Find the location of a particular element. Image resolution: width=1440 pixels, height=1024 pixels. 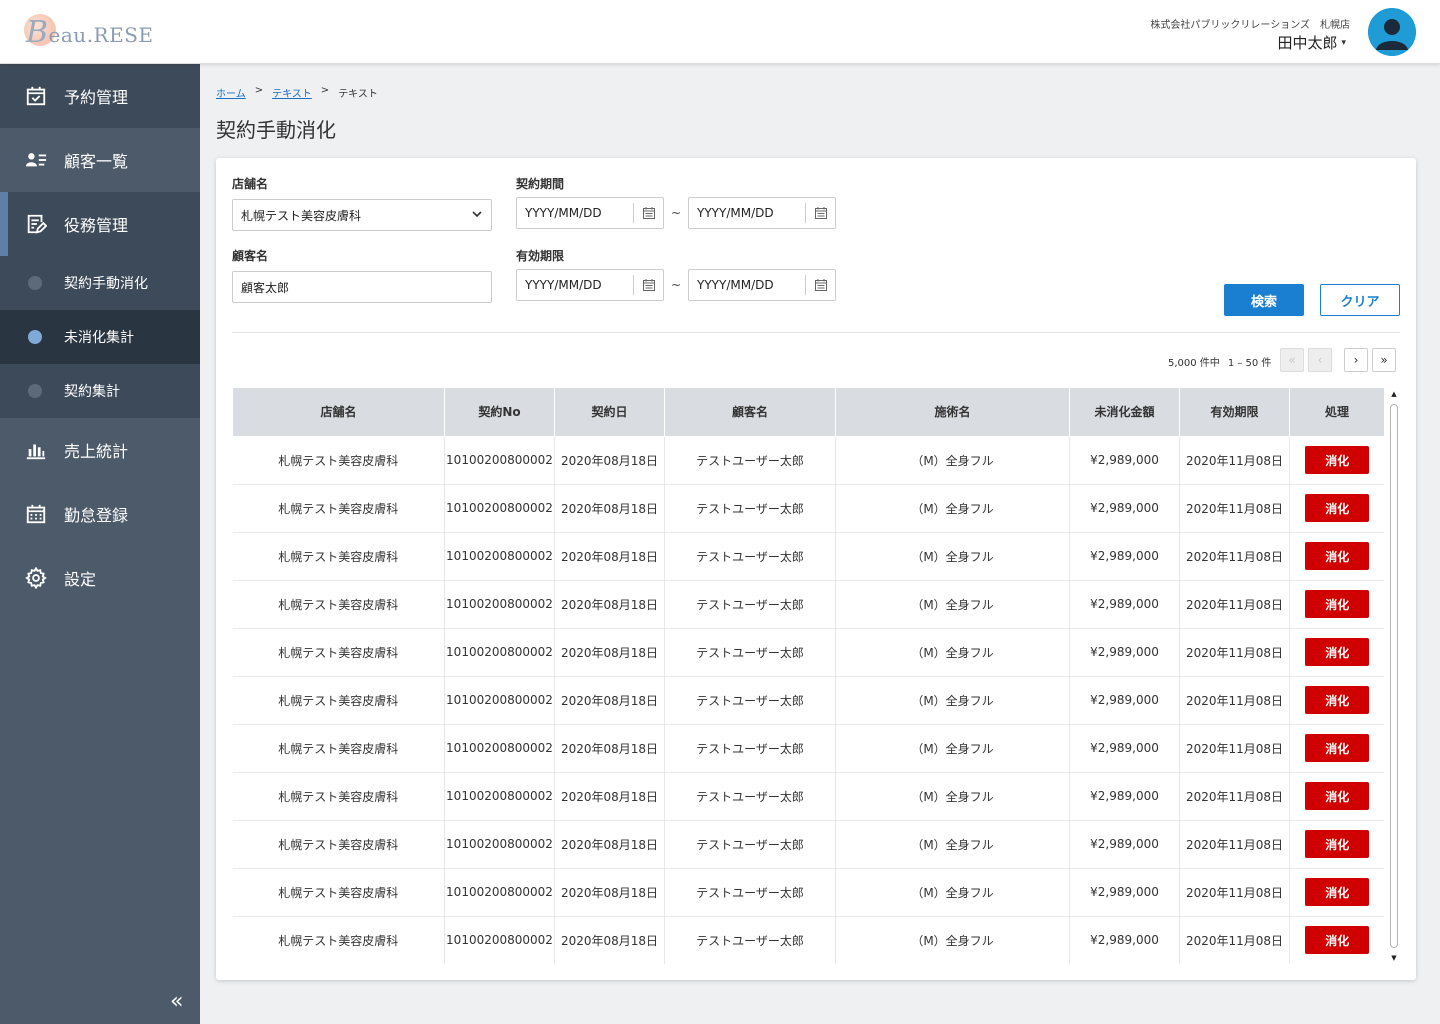

sidebar-item-customers: 顧客一覧 is located at coordinates (100, 160).